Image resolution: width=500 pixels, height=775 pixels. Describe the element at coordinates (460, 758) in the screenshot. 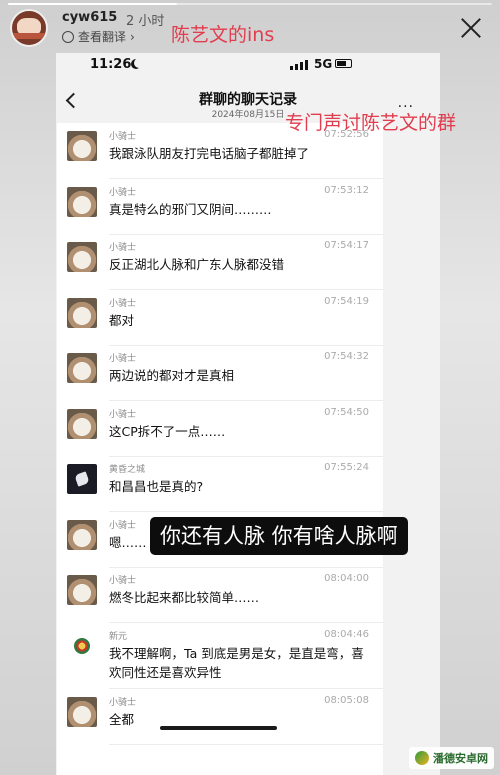

I see `watermark-text: 潘德安卓网` at that location.